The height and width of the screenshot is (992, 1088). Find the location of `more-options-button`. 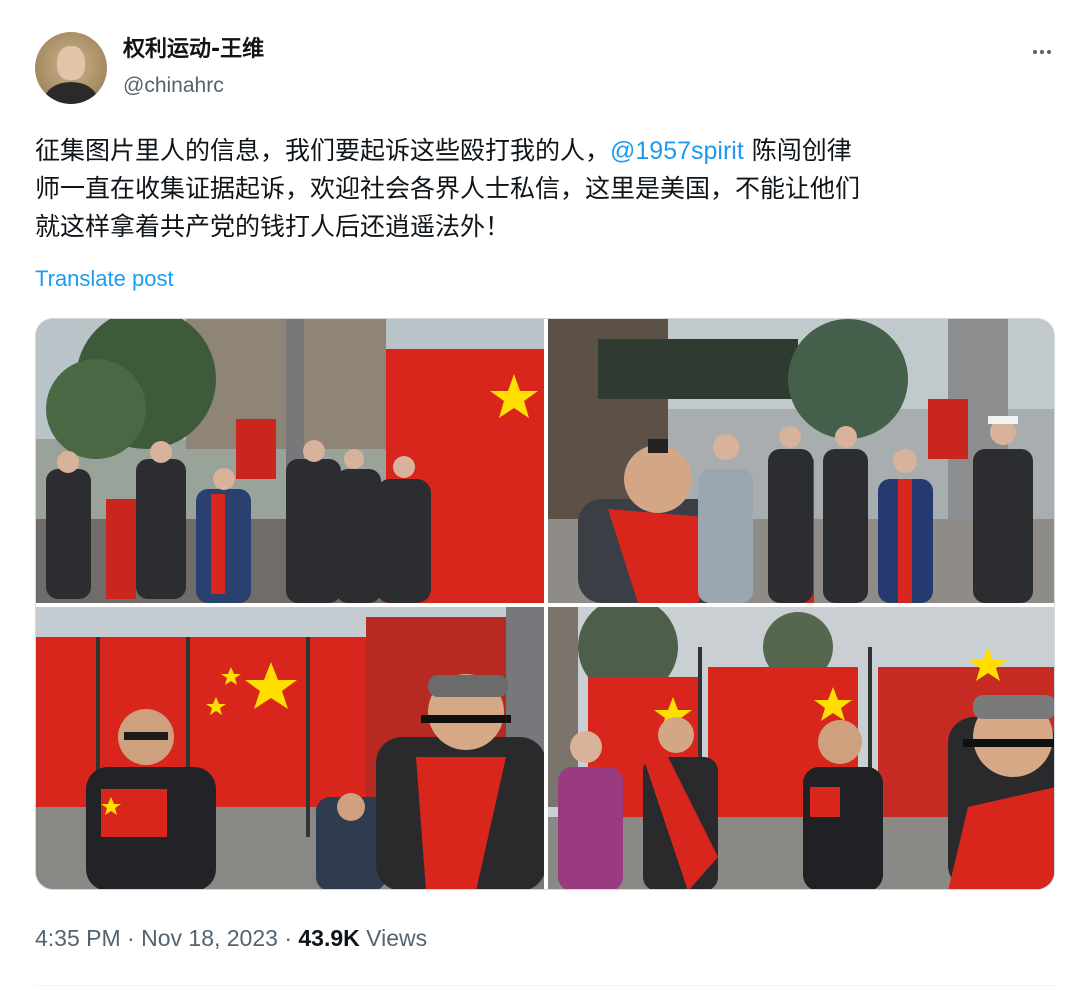

more-options-button is located at coordinates (1042, 52).